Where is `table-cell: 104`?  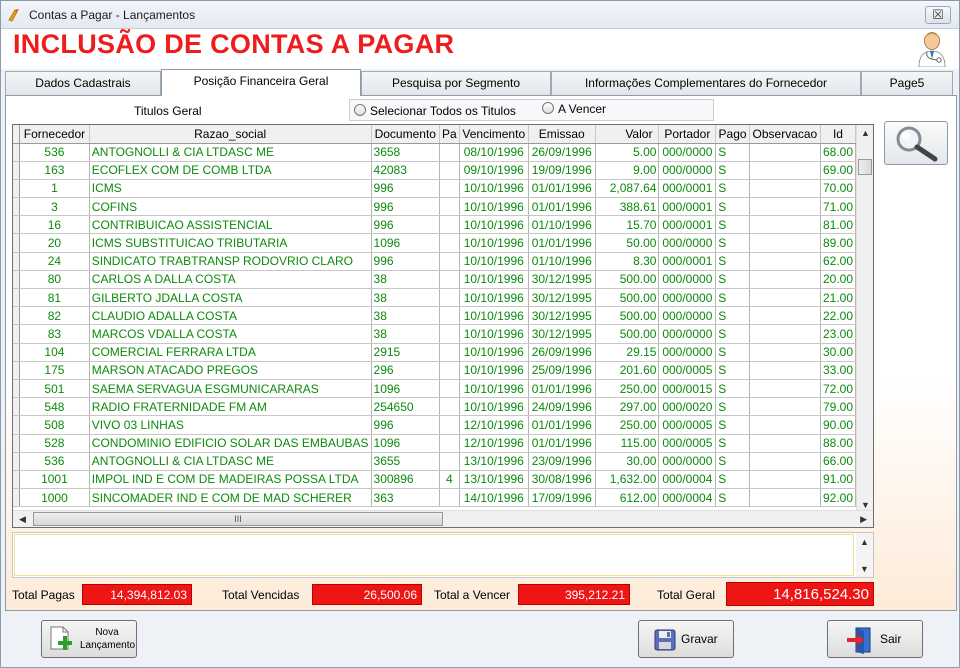 table-cell: 104 is located at coordinates (54, 352).